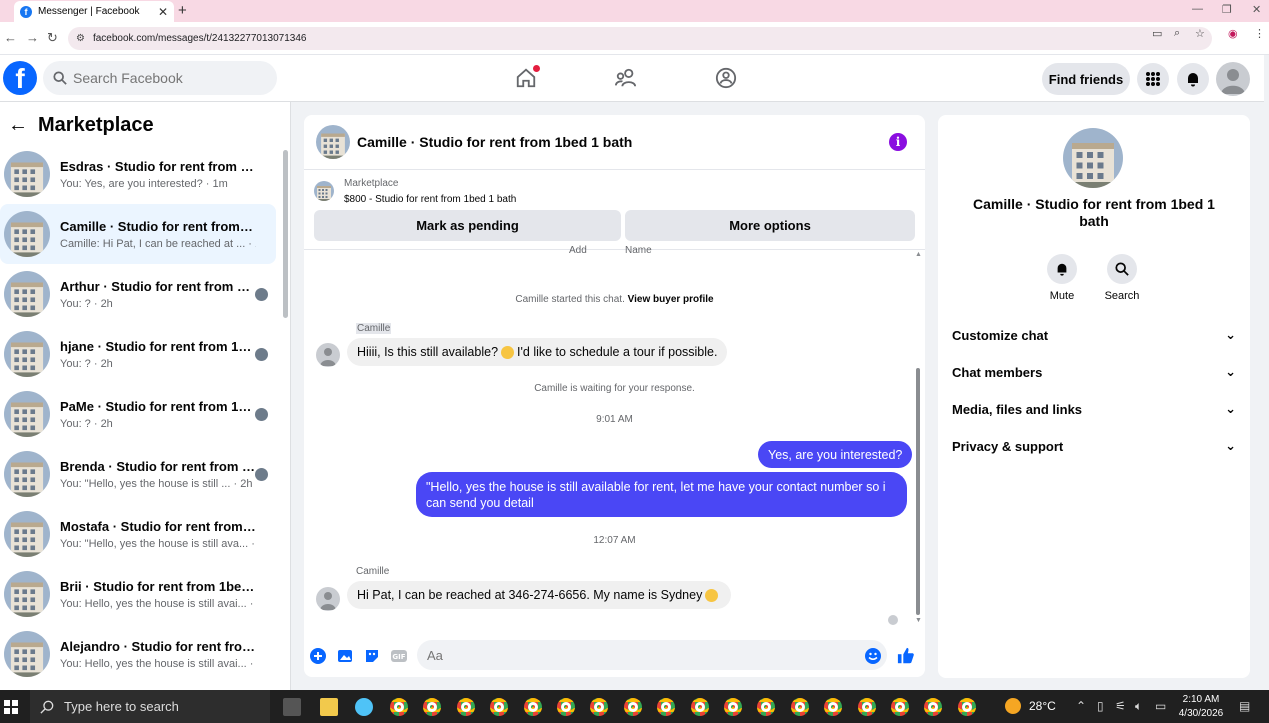  Describe the element at coordinates (1200, 33) in the screenshot. I see `bookmark-star-icon: ☆` at that location.